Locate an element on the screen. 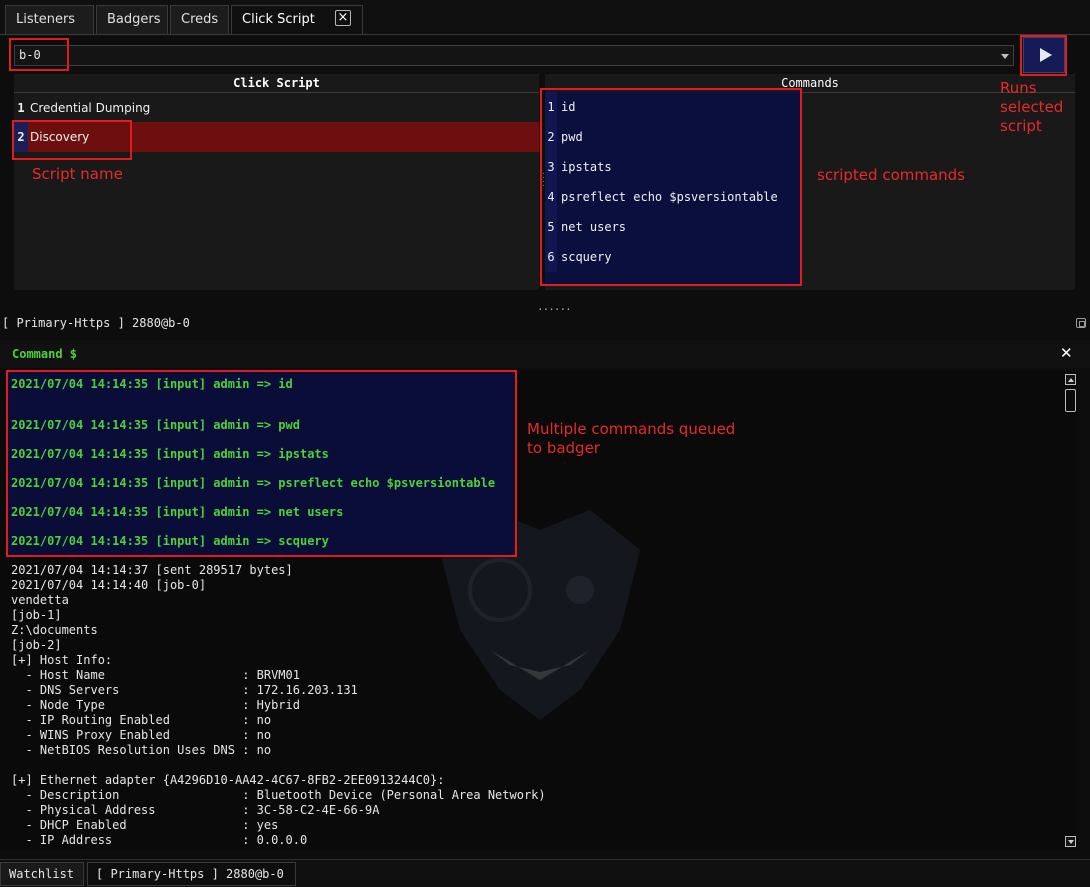 Image resolution: width=1090 pixels, height=887 pixels. tab-watchlist: Watchlist is located at coordinates (42, 874).